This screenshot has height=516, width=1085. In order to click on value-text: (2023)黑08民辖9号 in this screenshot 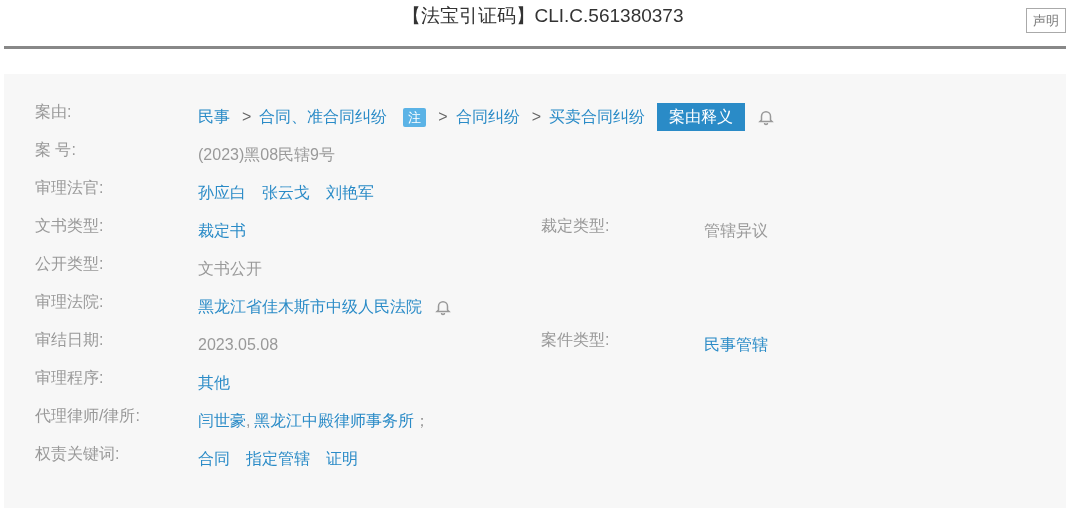, I will do `click(266, 155)`.